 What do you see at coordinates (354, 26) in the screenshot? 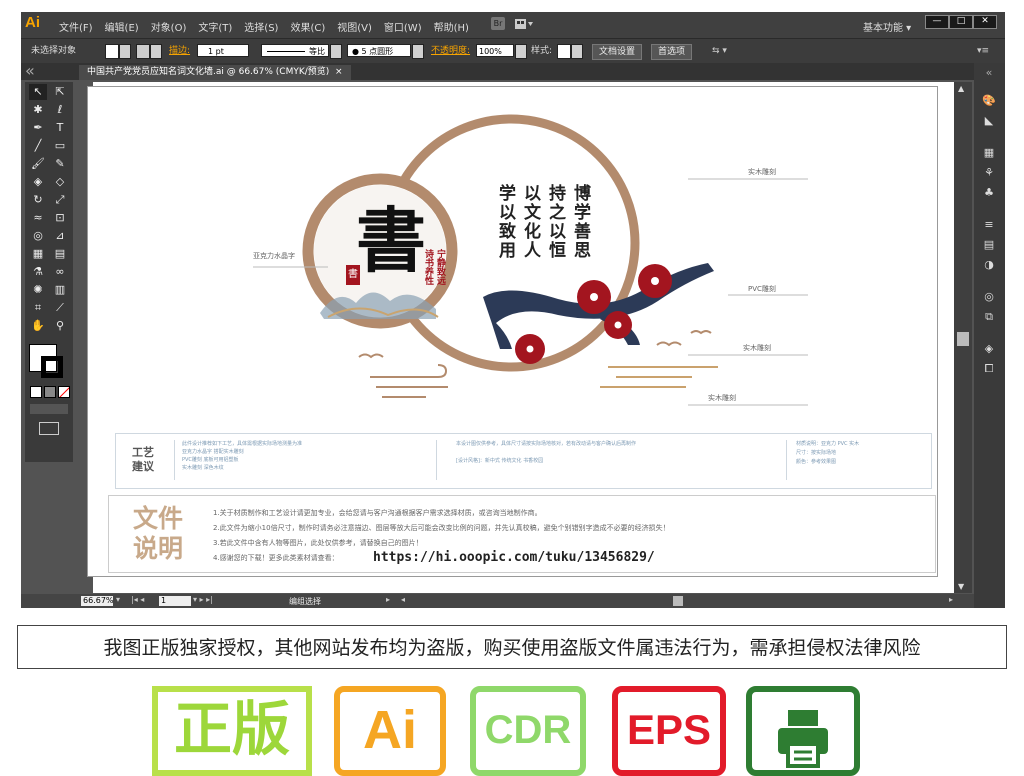
I see `menu-view: 视图(V)` at bounding box center [354, 26].